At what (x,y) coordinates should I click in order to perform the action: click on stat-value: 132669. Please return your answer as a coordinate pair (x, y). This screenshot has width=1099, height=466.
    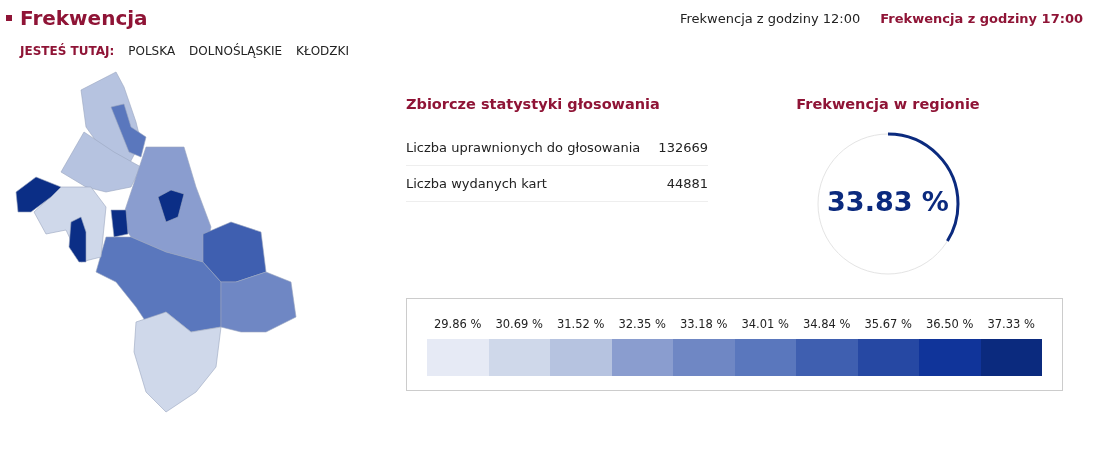
    Looking at the image, I should click on (683, 147).